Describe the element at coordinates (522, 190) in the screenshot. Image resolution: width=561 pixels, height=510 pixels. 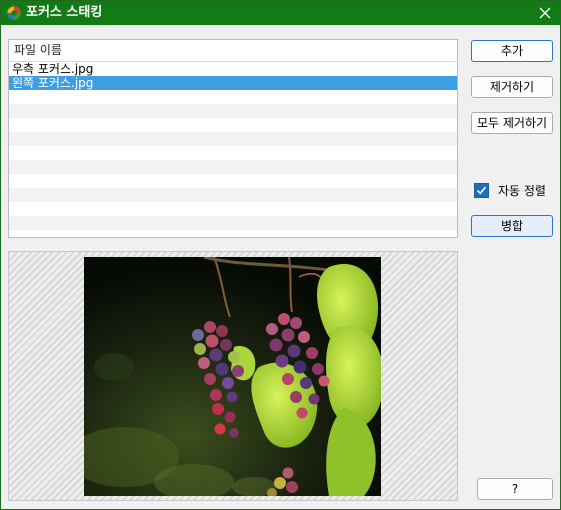
I see `auto-align-label: 자동 정렬` at that location.